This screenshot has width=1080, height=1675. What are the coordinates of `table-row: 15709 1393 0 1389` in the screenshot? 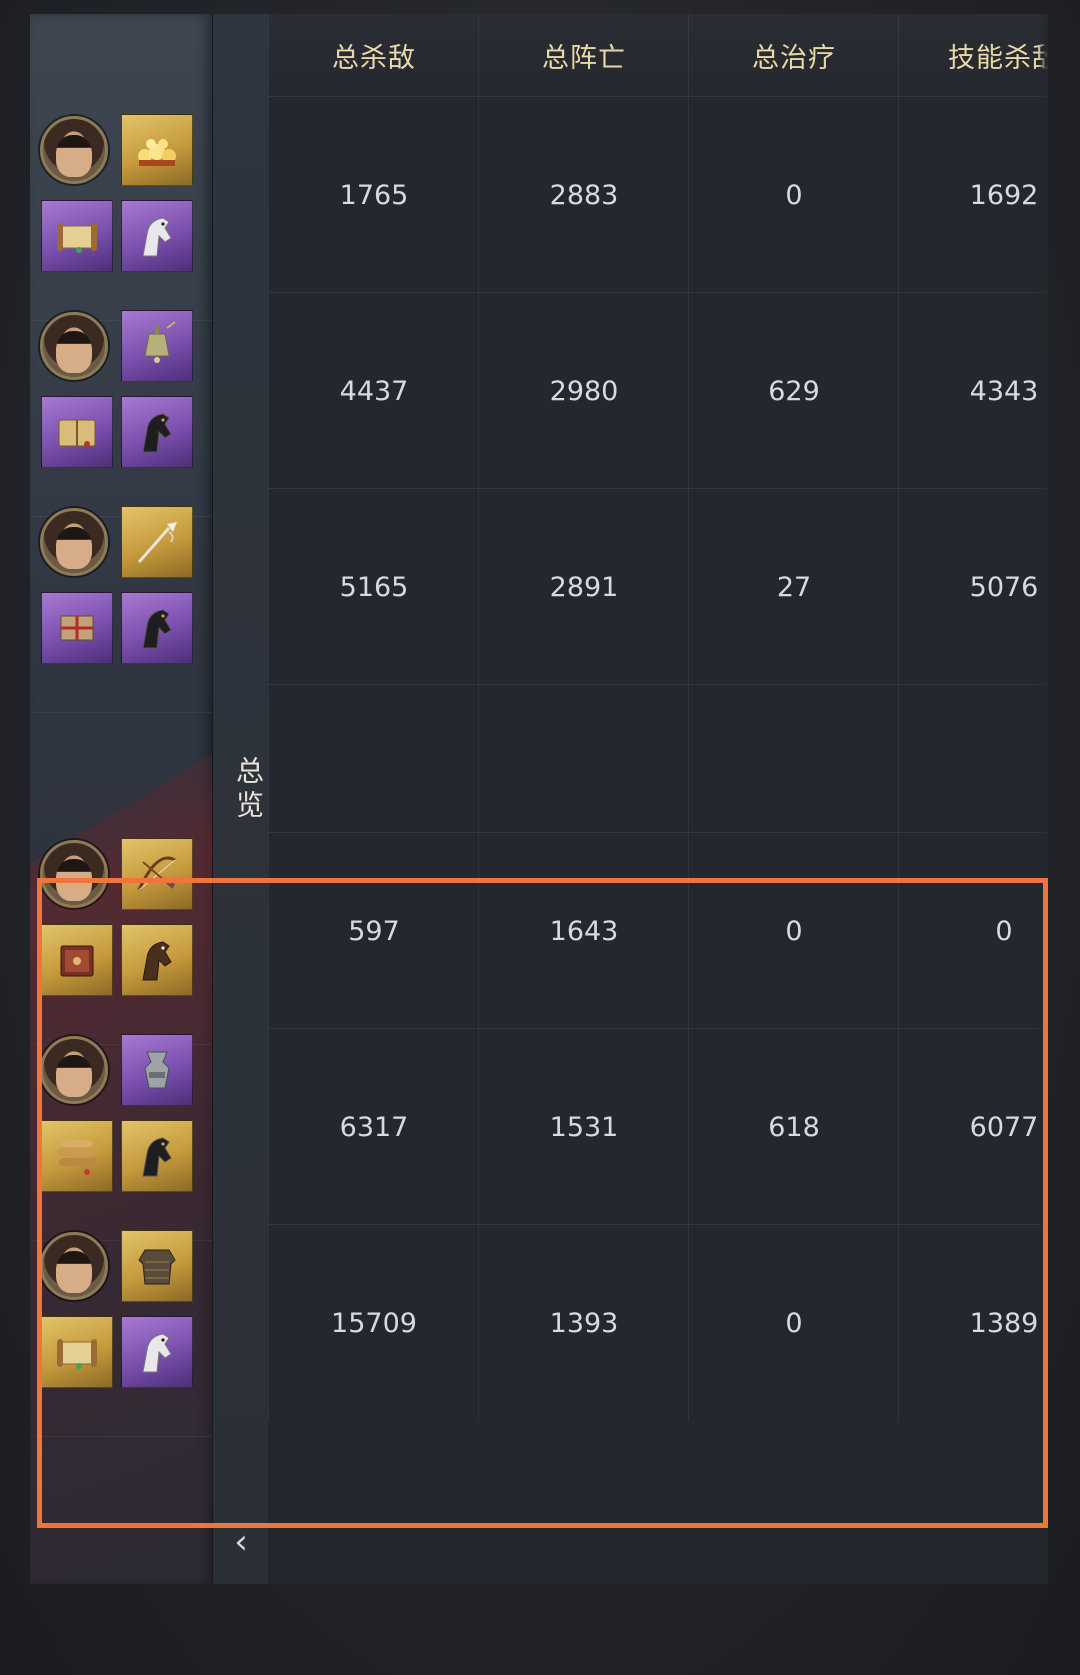 It's located at (658, 1322).